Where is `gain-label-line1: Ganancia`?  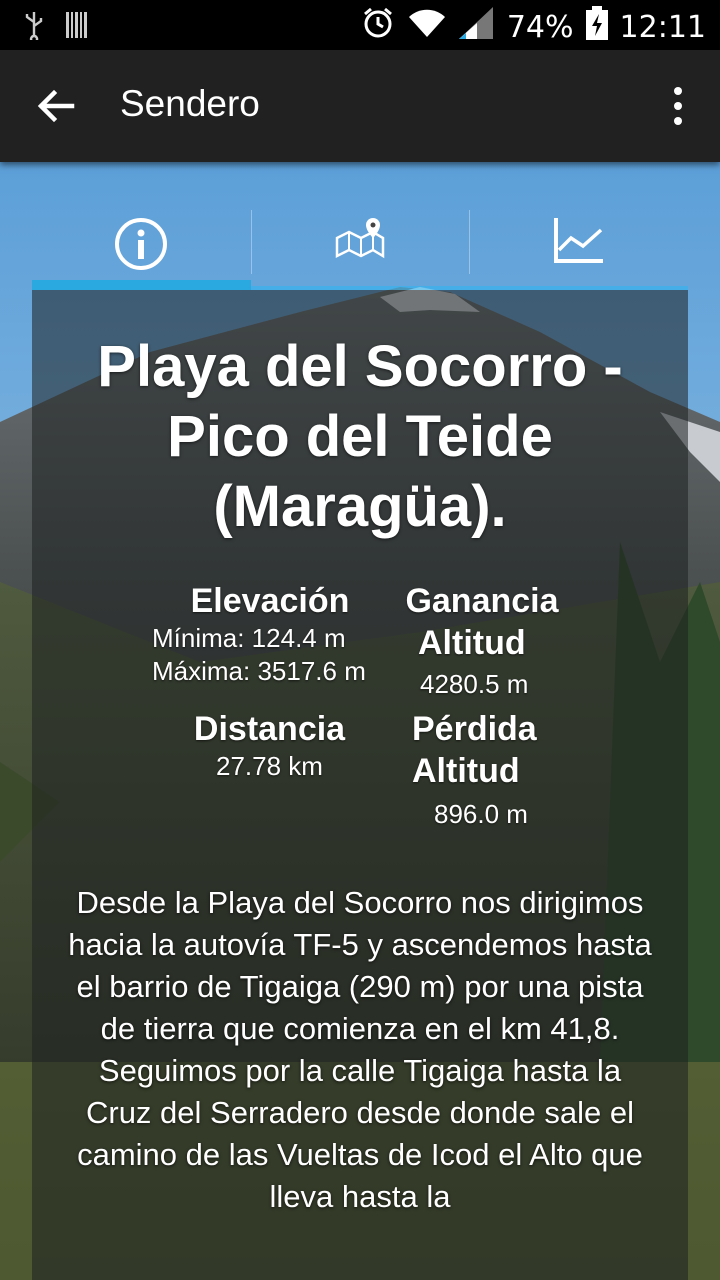
gain-label-line1: Ganancia is located at coordinates (482, 601).